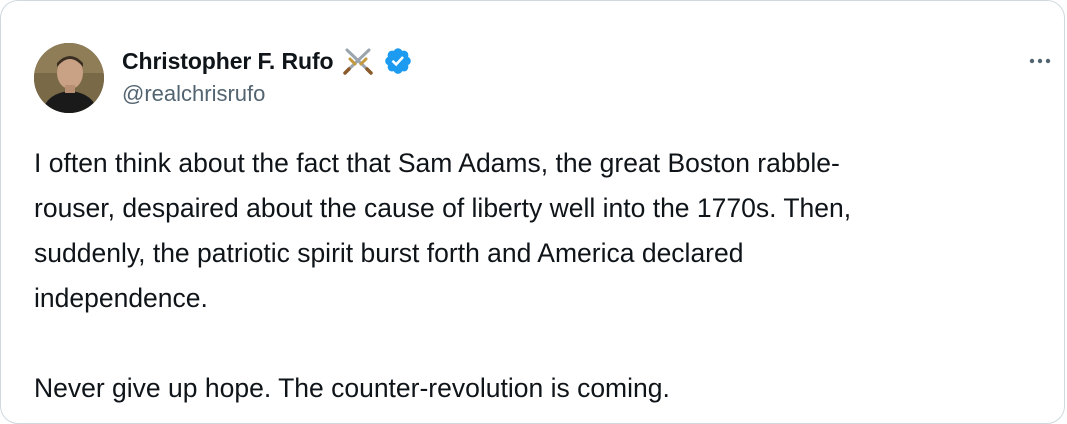  I want to click on author-display-name: Christopher F. Rufo, so click(228, 61).